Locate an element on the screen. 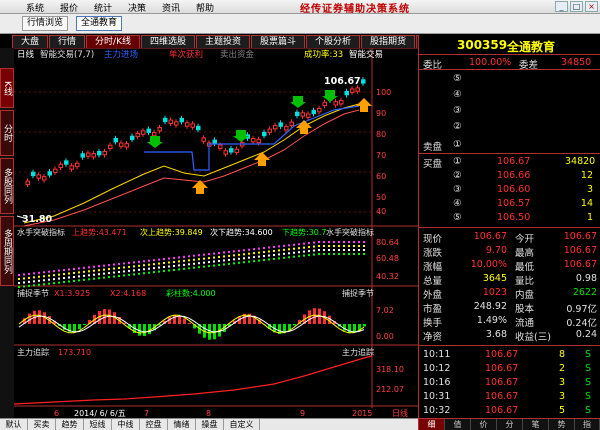 The height and width of the screenshot is (430, 600). sell-level-4: ④ is located at coordinates (457, 94).